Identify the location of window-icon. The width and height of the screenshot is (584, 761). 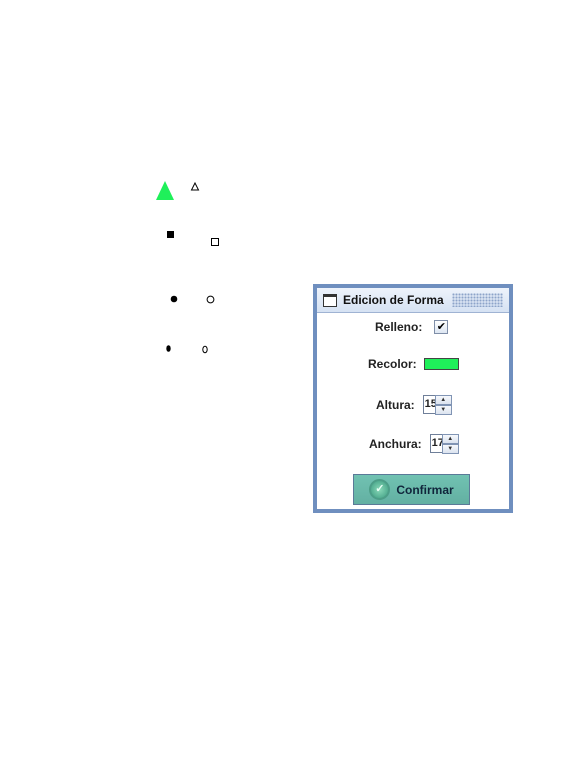
(330, 300).